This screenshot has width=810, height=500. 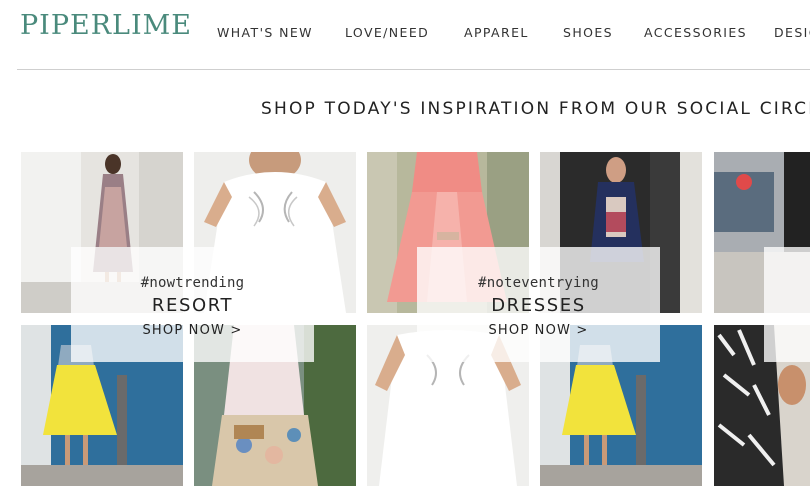 What do you see at coordinates (413, 69) in the screenshot?
I see `header-divider` at bounding box center [413, 69].